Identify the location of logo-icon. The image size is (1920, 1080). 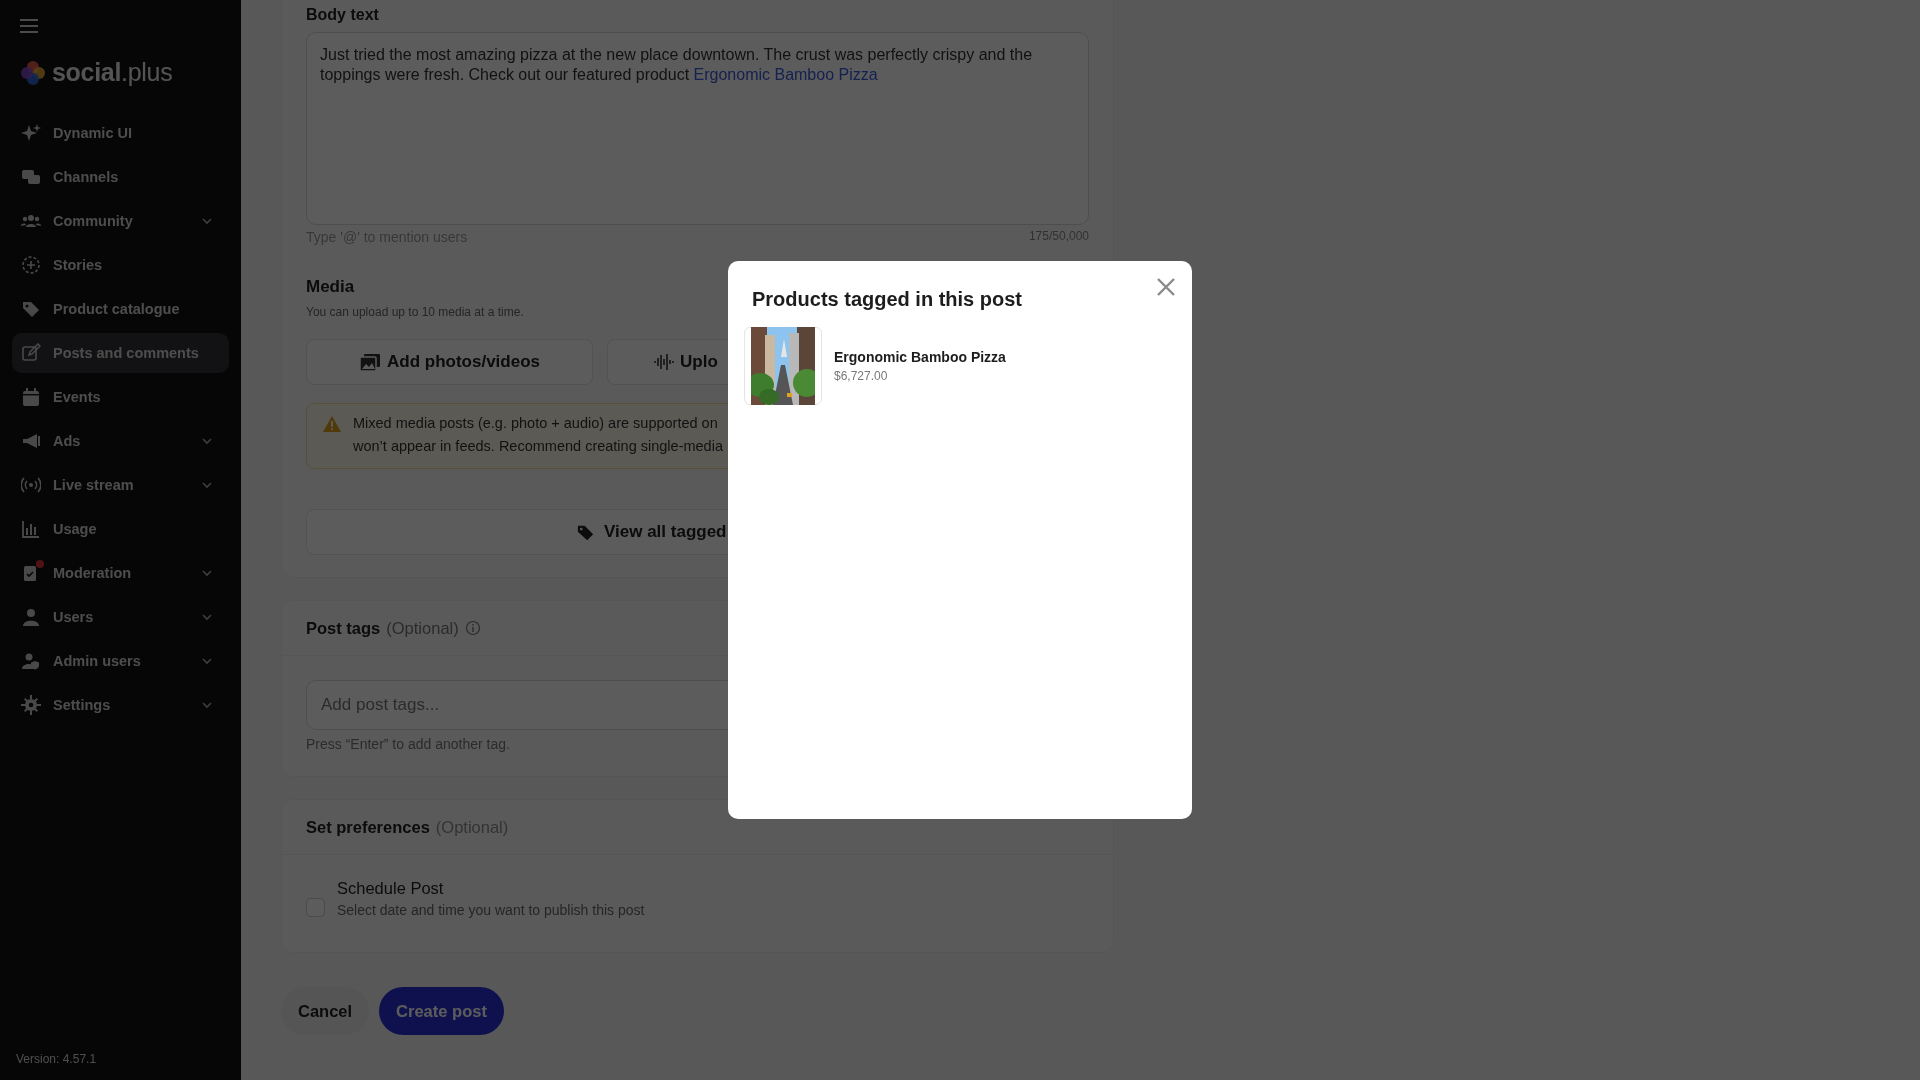
(33, 72).